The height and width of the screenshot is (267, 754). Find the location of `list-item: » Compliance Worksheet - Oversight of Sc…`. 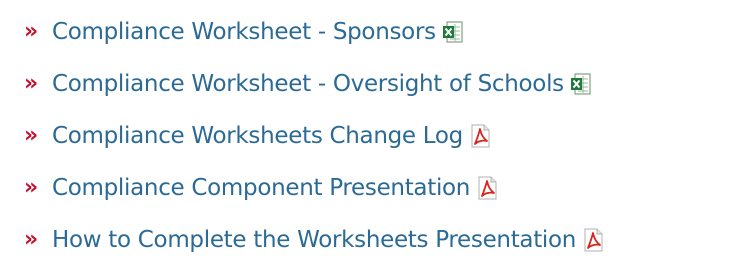

list-item: » Compliance Worksheet - Oversight of Sc… is located at coordinates (314, 84).